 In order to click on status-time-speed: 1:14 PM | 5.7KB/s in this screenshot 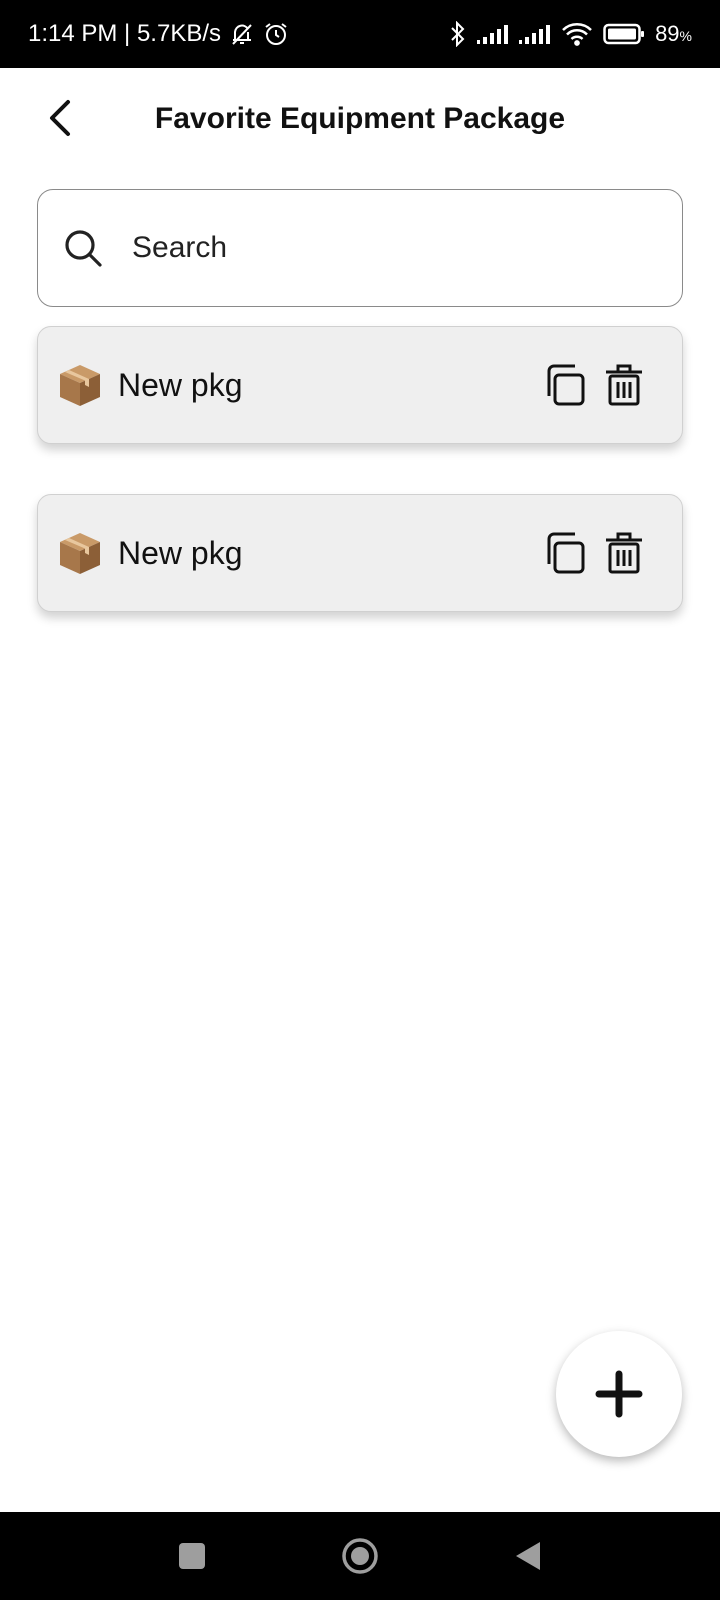, I will do `click(124, 33)`.